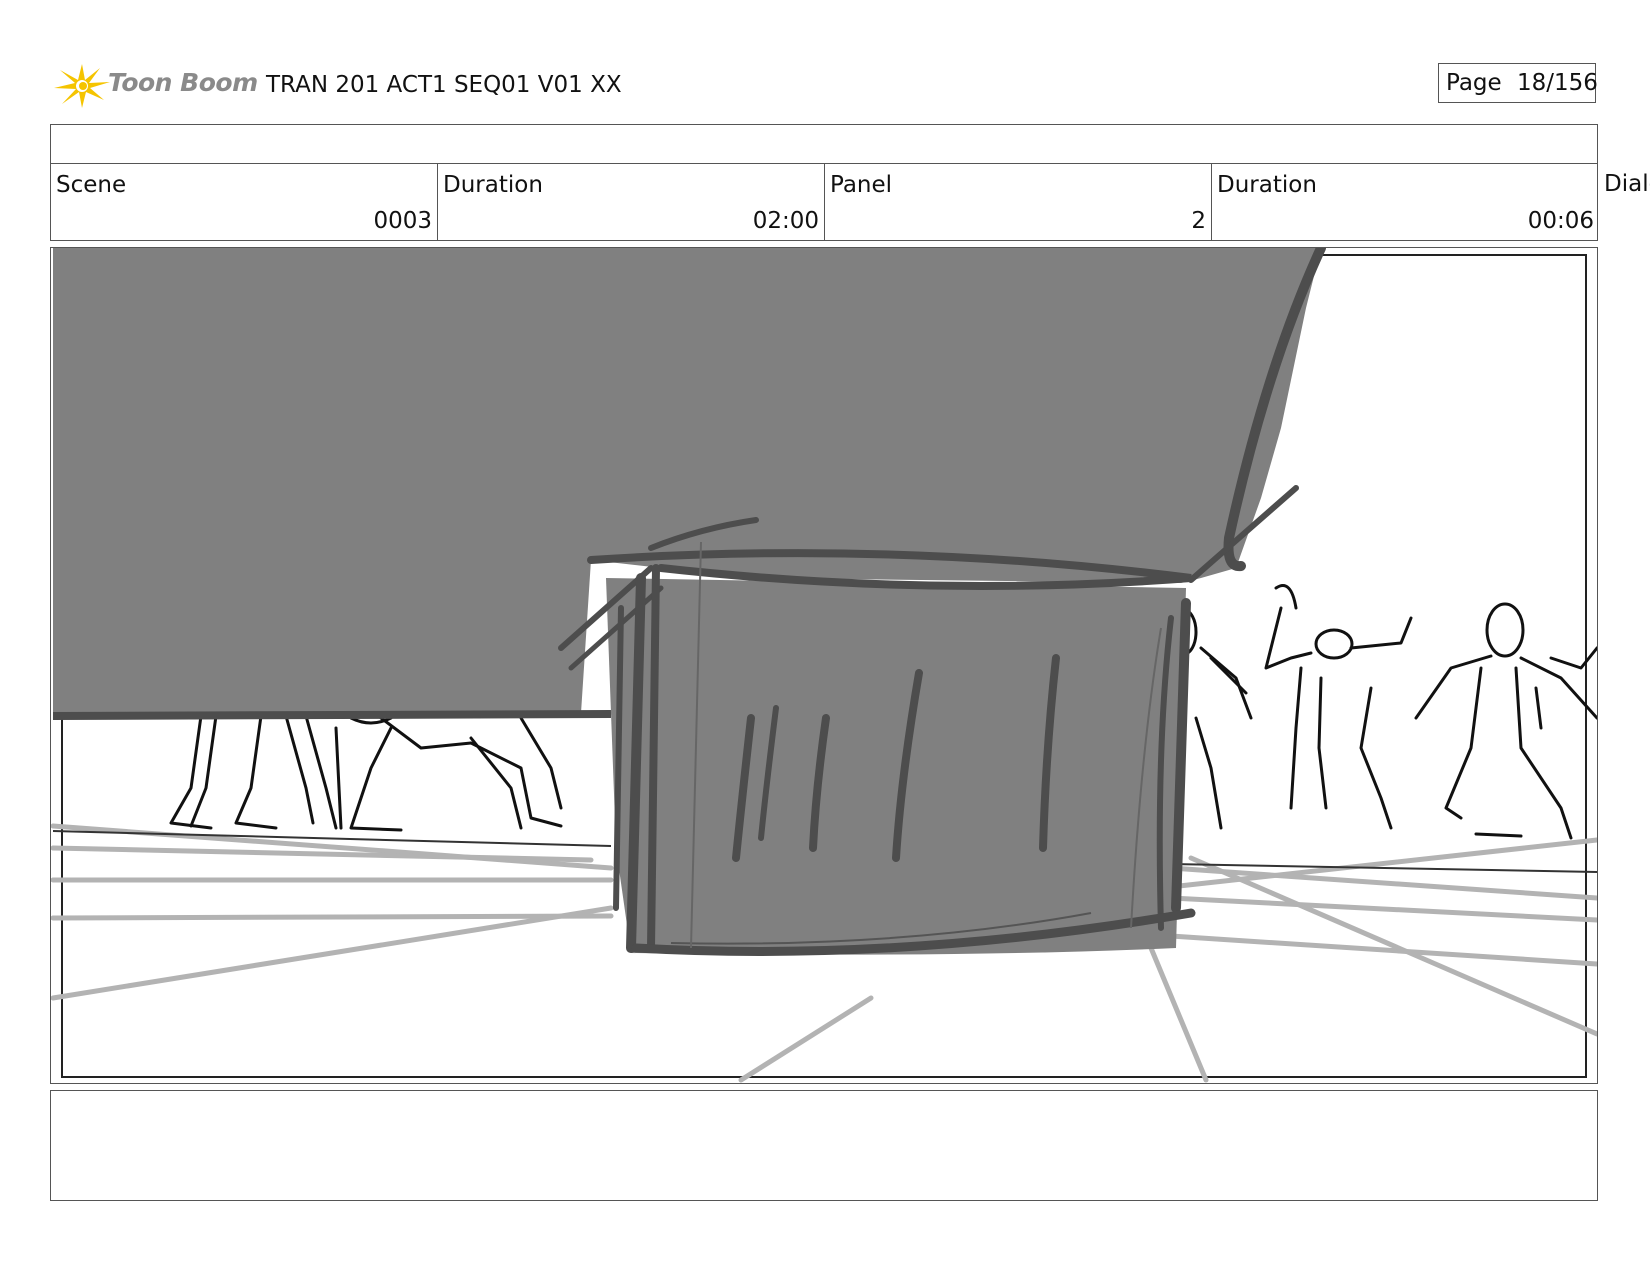 Image resolution: width=1650 pixels, height=1275 pixels. Describe the element at coordinates (1267, 185) in the screenshot. I see `panel-duration-label: Duration` at that location.